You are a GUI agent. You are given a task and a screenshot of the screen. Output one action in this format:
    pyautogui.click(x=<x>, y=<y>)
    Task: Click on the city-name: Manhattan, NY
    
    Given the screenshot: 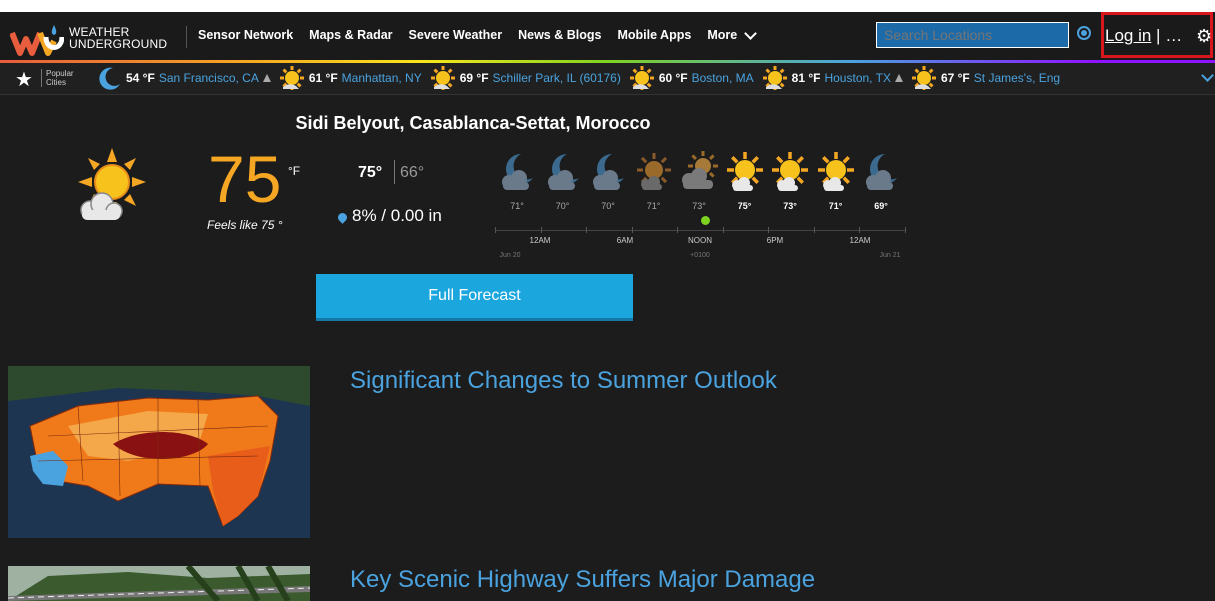 What is the action you would take?
    pyautogui.click(x=382, y=78)
    